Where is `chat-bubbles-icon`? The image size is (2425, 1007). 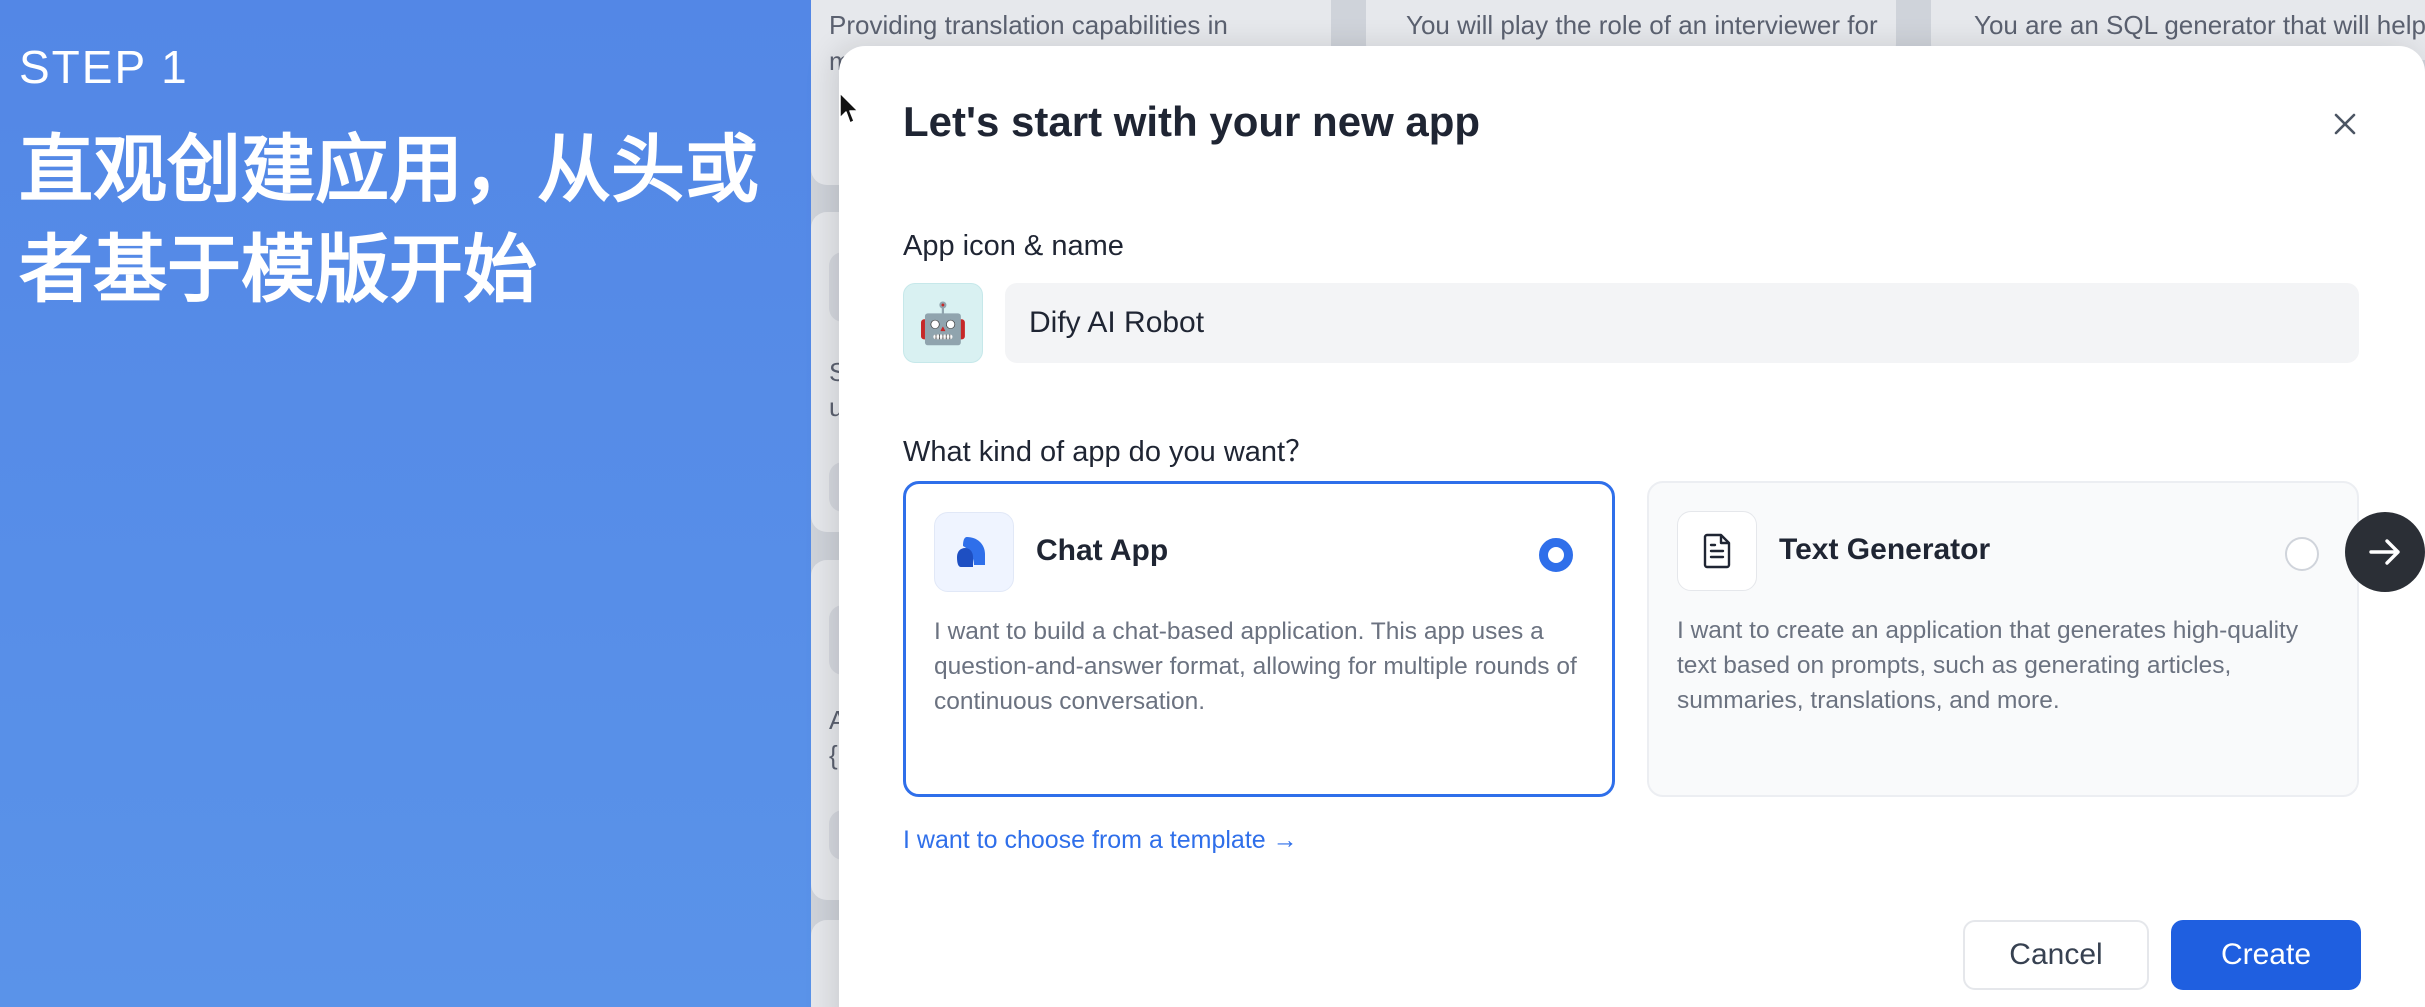
chat-bubbles-icon is located at coordinates (974, 552).